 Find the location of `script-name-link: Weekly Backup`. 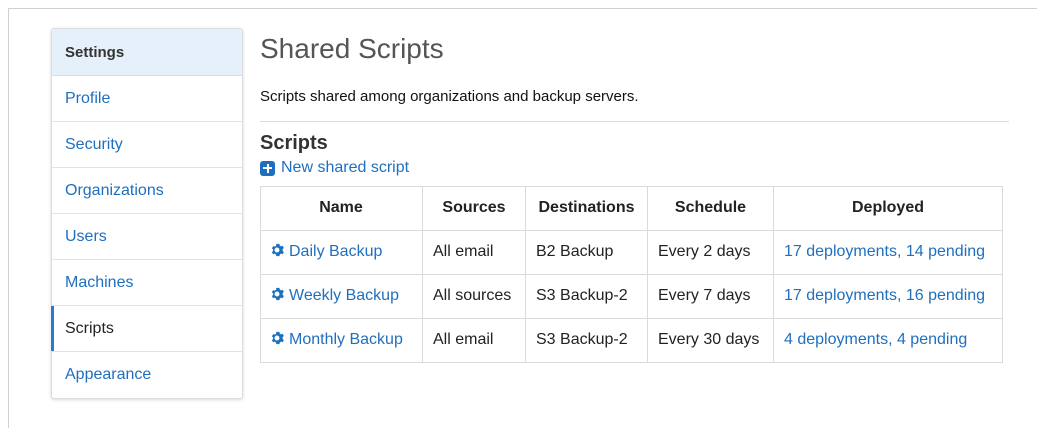

script-name-link: Weekly Backup is located at coordinates (334, 295).